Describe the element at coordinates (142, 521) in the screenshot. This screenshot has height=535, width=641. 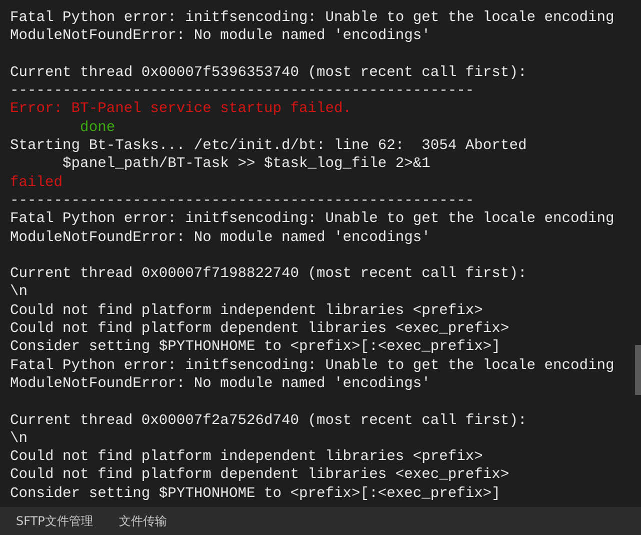
I see `tab: 文件传输` at that location.